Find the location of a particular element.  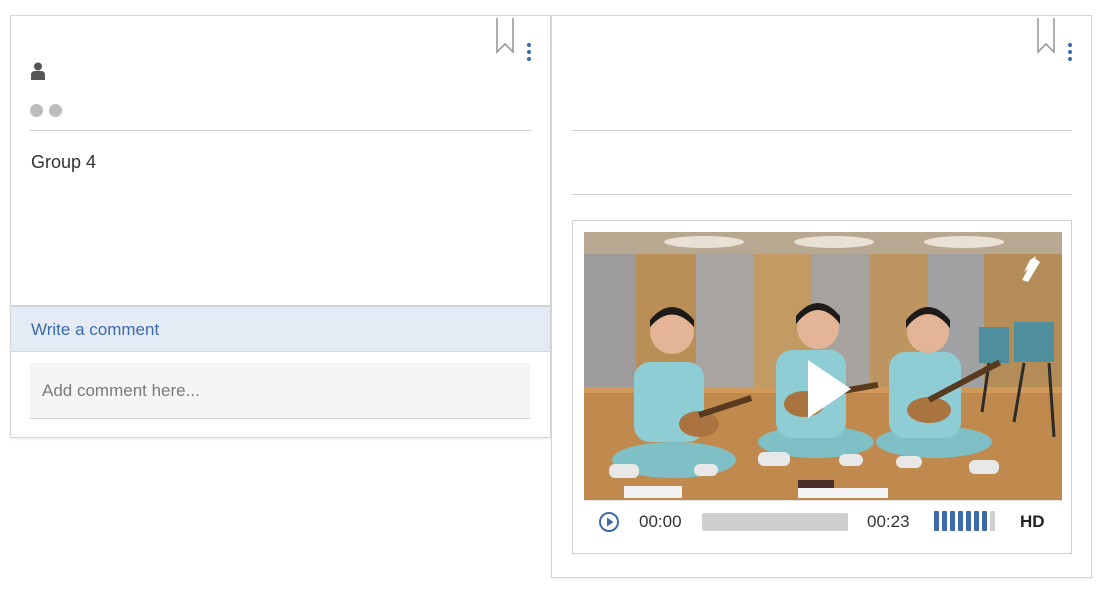

video-progress-bar is located at coordinates (775, 522).